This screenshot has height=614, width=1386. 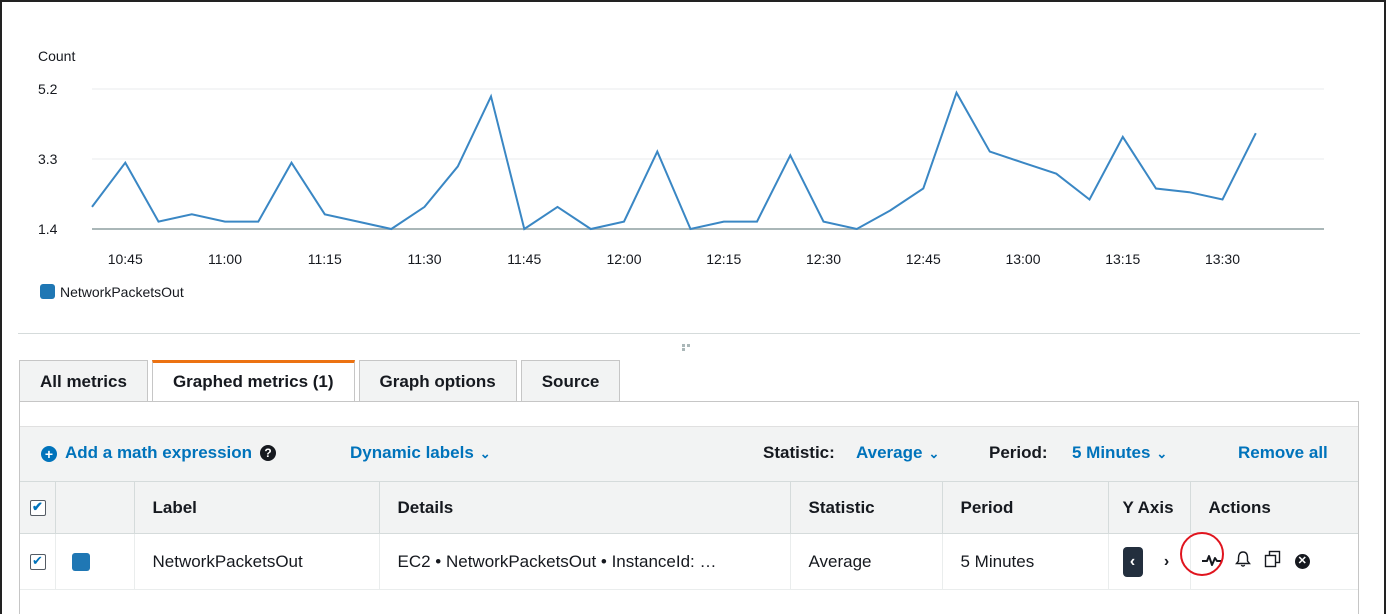 What do you see at coordinates (125, 259) in the screenshot?
I see `x-tick-label: 10:45` at bounding box center [125, 259].